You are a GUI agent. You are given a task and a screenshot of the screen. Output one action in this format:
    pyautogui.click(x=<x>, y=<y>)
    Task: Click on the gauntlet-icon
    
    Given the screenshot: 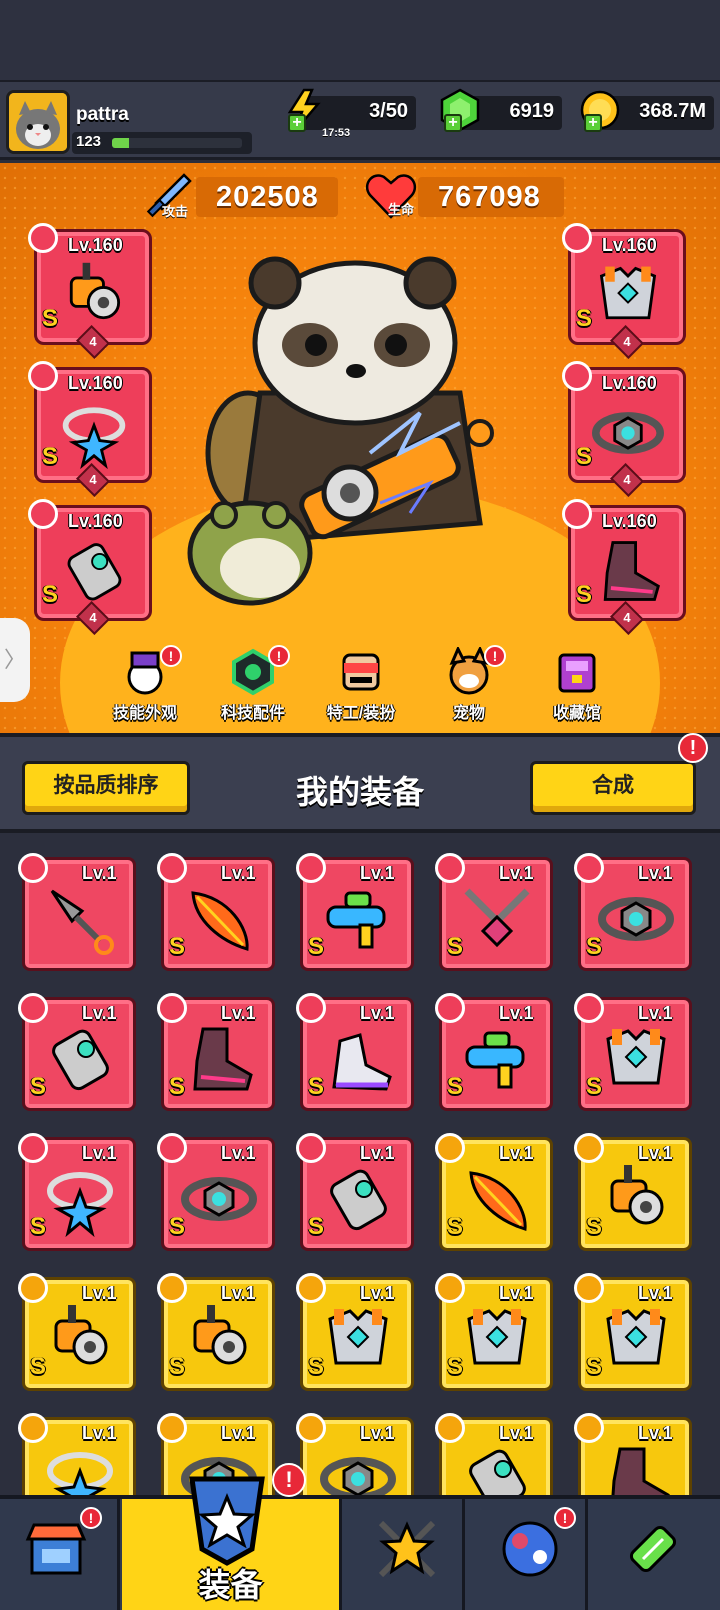 What is the action you would take?
    pyautogui.click(x=80, y=1060)
    